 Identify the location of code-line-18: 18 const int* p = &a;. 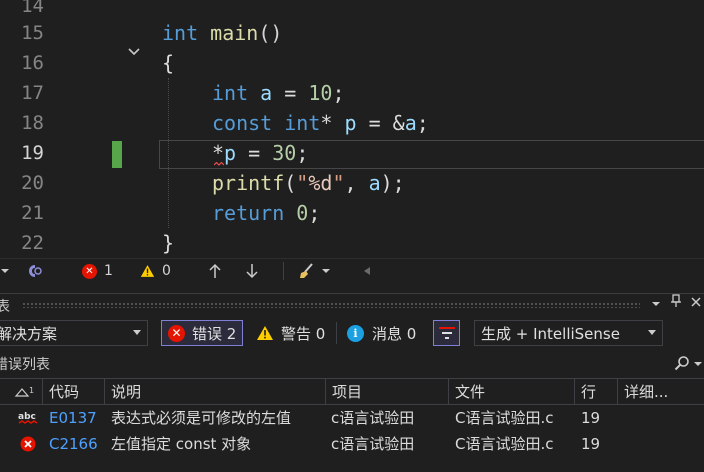
(352, 123).